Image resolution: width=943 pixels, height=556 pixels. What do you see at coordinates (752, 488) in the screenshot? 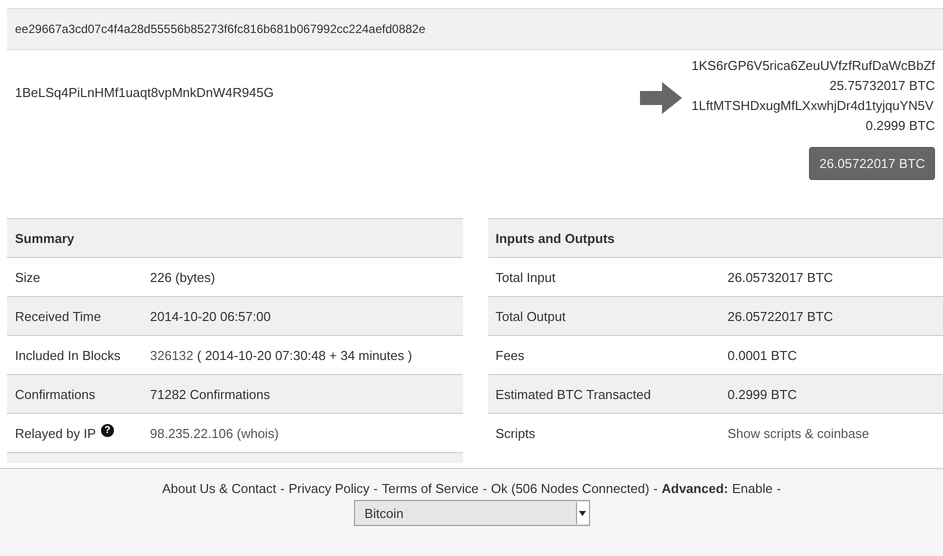
I see `footer-link: Enable` at bounding box center [752, 488].